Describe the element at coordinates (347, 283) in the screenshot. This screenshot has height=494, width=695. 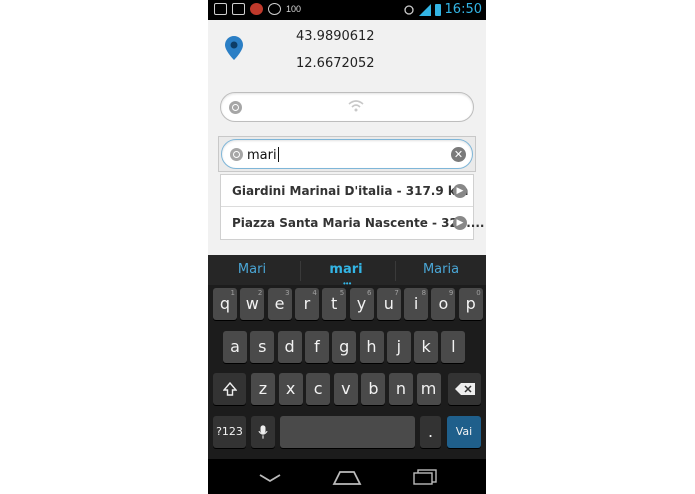
I see `more-suggestions-icon: •••` at that location.